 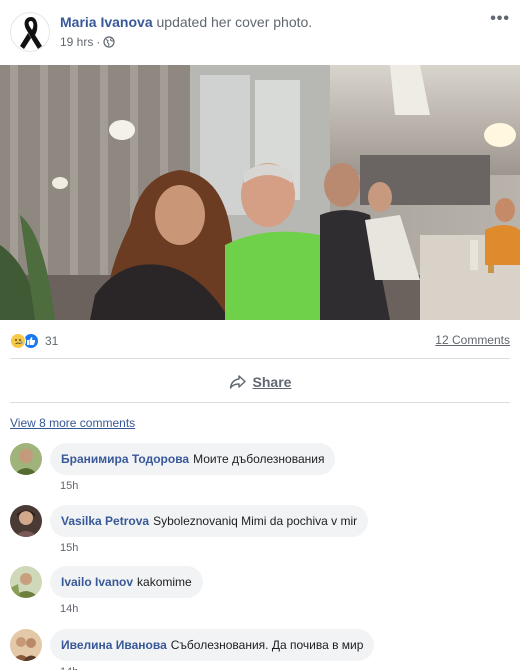 I want to click on sad-reaction-icon, so click(x=18, y=341).